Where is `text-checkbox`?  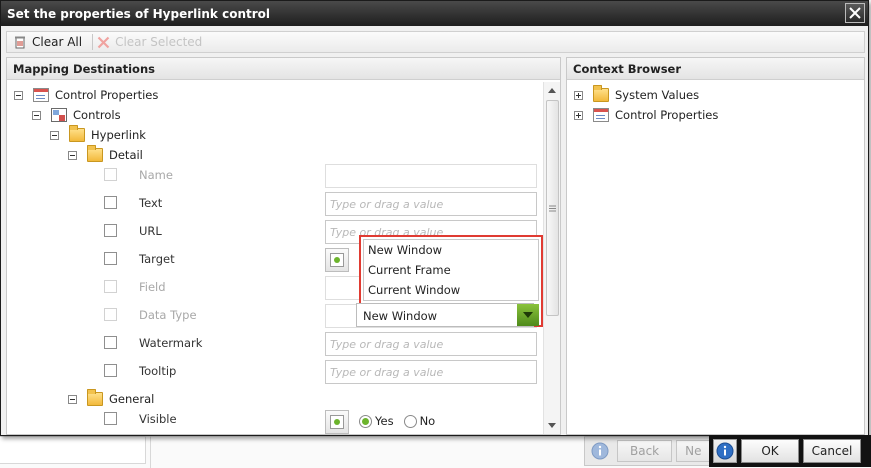 text-checkbox is located at coordinates (110, 202).